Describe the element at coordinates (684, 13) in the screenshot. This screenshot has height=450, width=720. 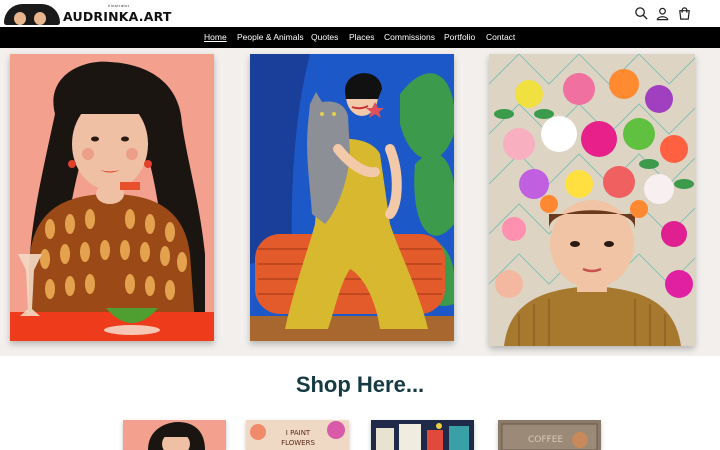
I see `cart-icon` at that location.